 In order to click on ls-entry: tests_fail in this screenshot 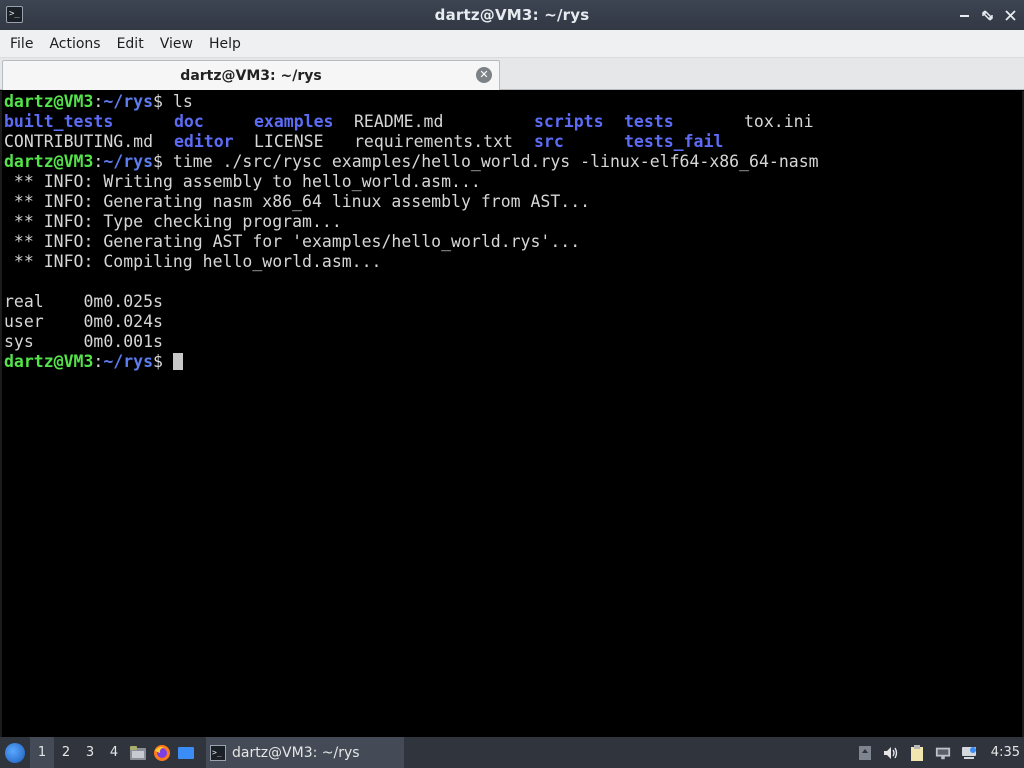, I will do `click(674, 141)`.